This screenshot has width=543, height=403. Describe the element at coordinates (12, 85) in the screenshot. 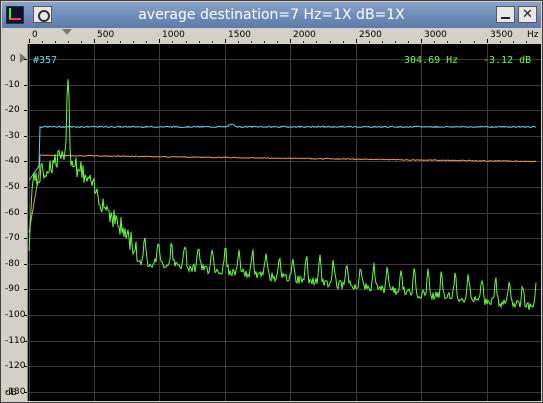

I see `db-label: -10` at that location.